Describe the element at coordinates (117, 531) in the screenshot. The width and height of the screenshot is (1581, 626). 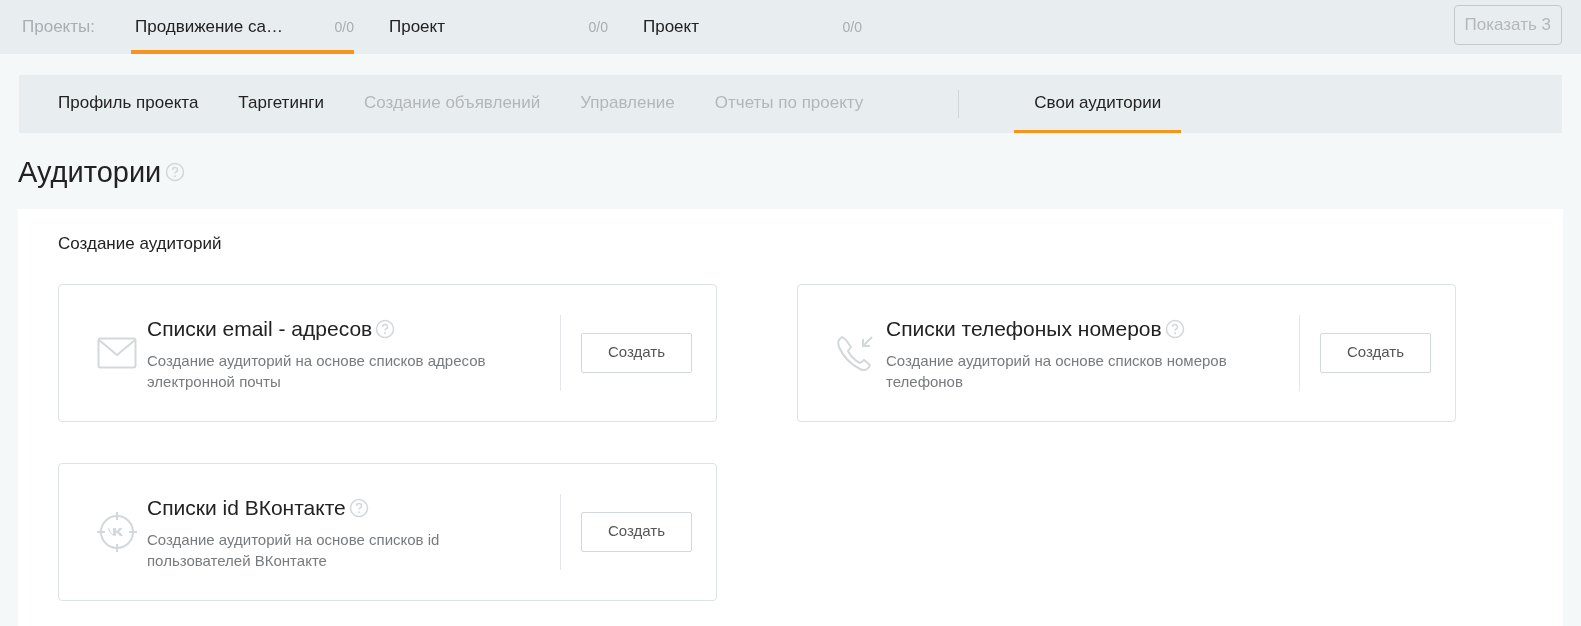
I see `target-icon` at that location.